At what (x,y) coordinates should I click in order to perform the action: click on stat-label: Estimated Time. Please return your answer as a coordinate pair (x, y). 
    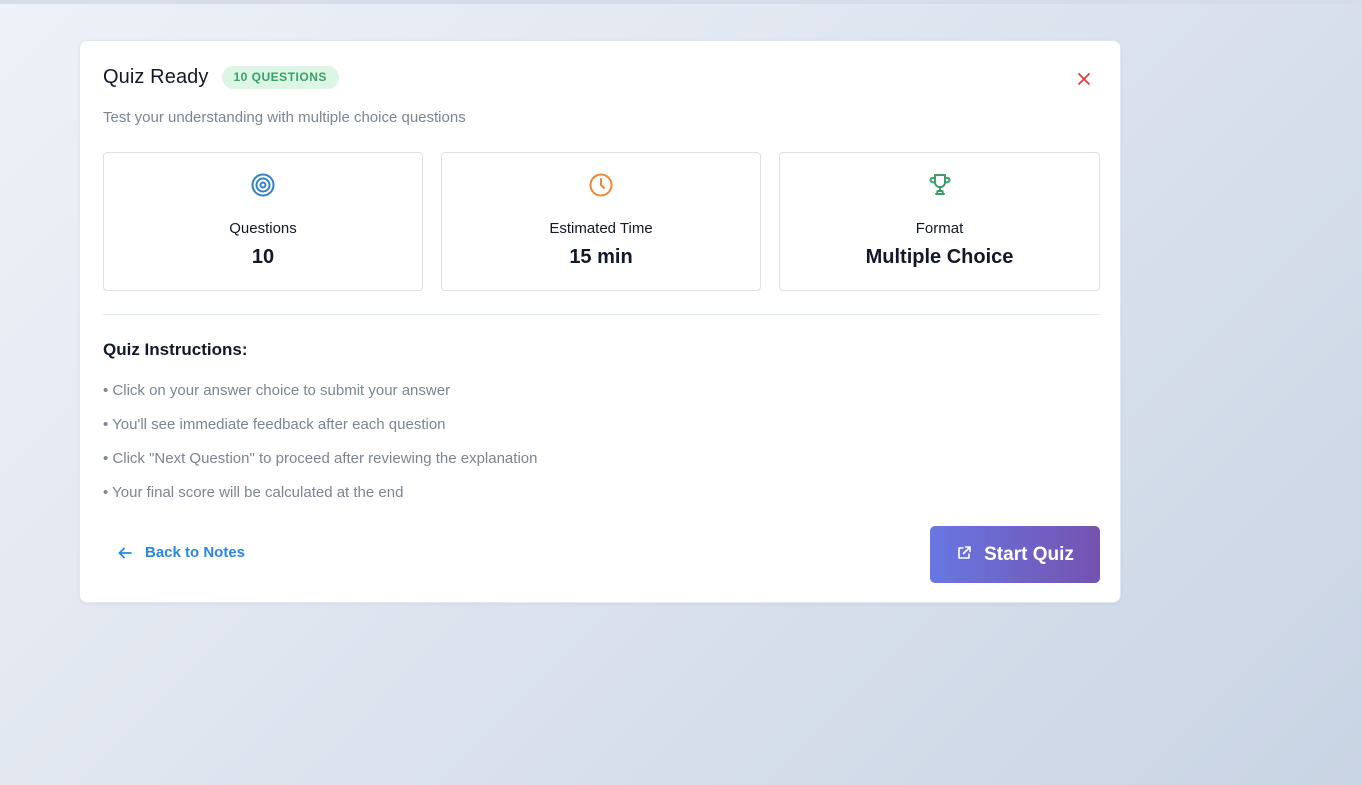
    Looking at the image, I should click on (601, 228).